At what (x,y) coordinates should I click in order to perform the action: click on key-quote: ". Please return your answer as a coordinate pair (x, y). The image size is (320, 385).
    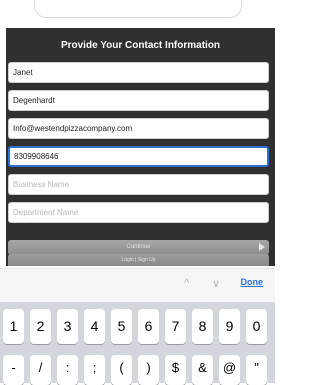
    Looking at the image, I should click on (256, 370).